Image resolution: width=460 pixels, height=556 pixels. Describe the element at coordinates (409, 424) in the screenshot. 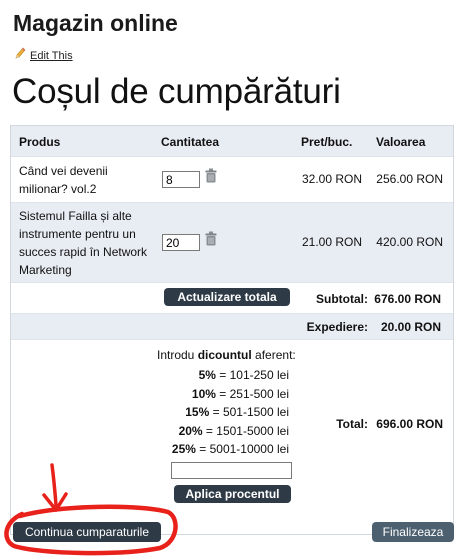

I see `total-value: 696.00 RON` at that location.